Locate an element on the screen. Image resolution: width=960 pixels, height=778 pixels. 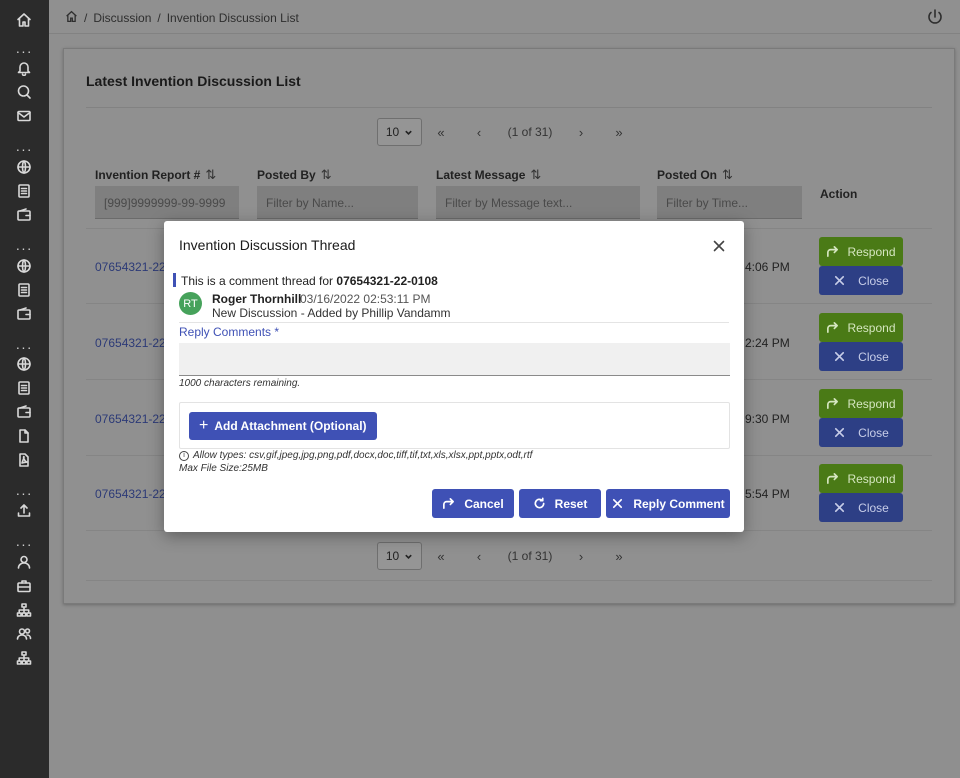
posted-on-cell: 5:54 PM is located at coordinates (767, 494).